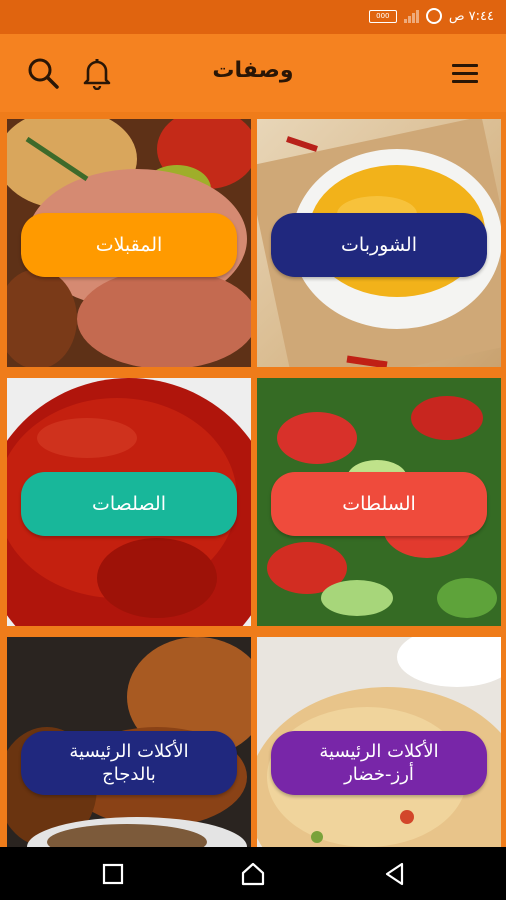  I want to click on category-button: الأكلات الرئيسية أرز-خضار, so click(379, 763).